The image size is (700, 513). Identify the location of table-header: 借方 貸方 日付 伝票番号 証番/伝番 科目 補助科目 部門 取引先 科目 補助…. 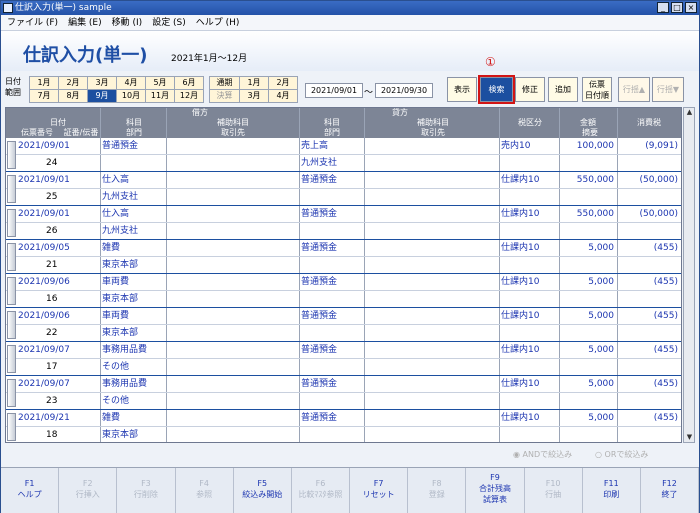
(343, 123).